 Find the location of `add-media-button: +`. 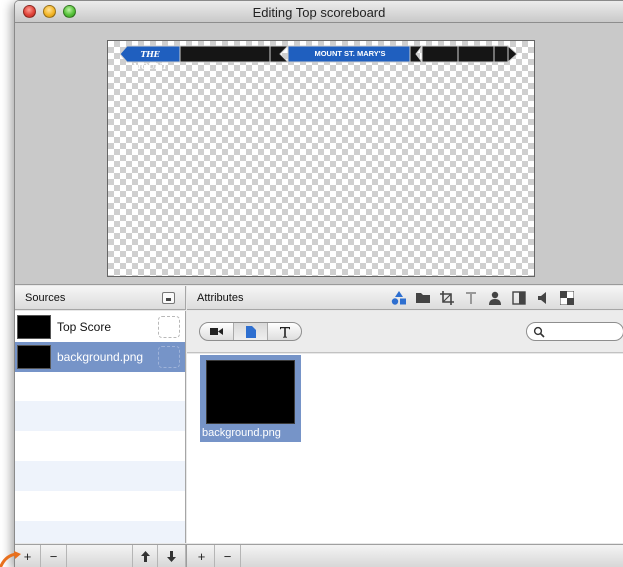

add-media-button: + is located at coordinates (202, 556).